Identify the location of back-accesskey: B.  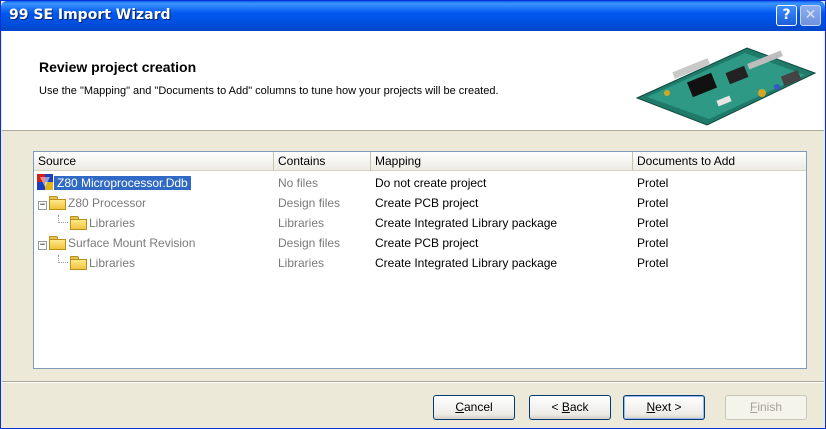
(565, 407).